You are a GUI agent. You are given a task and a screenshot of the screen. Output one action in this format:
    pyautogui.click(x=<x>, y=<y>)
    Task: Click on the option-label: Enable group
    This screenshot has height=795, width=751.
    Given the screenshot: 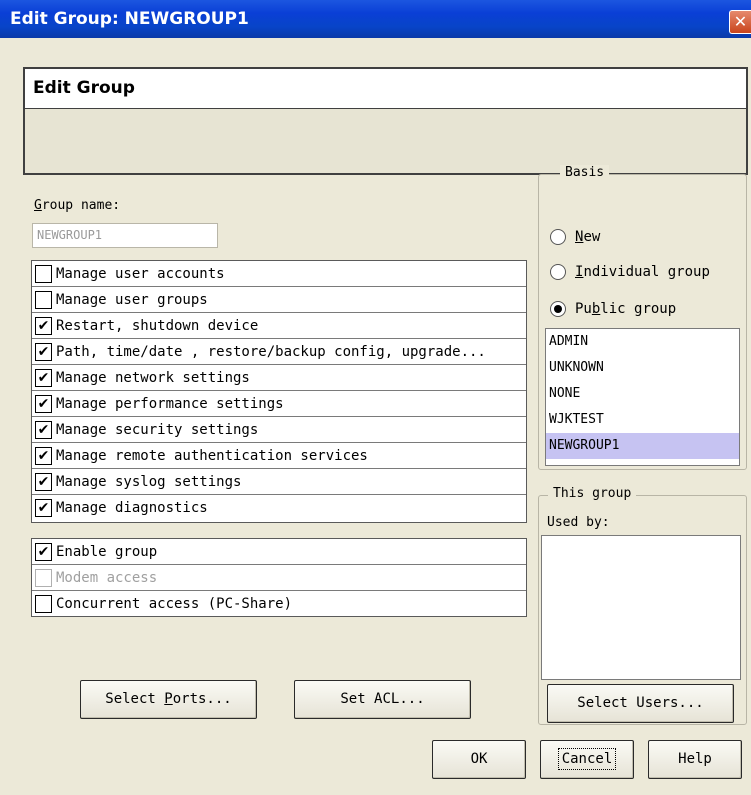 What is the action you would take?
    pyautogui.click(x=107, y=551)
    